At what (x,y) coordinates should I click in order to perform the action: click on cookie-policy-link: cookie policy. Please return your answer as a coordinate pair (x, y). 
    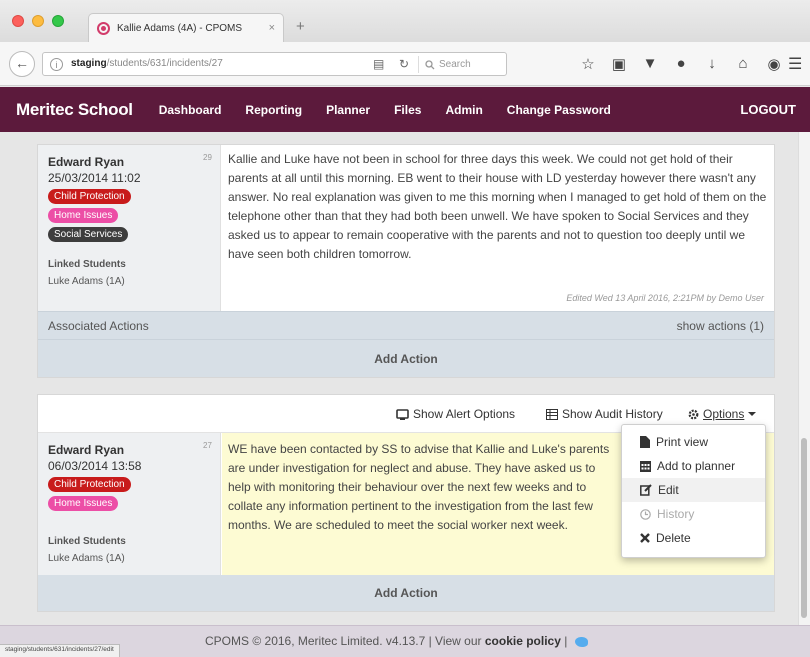
    Looking at the image, I should click on (523, 641).